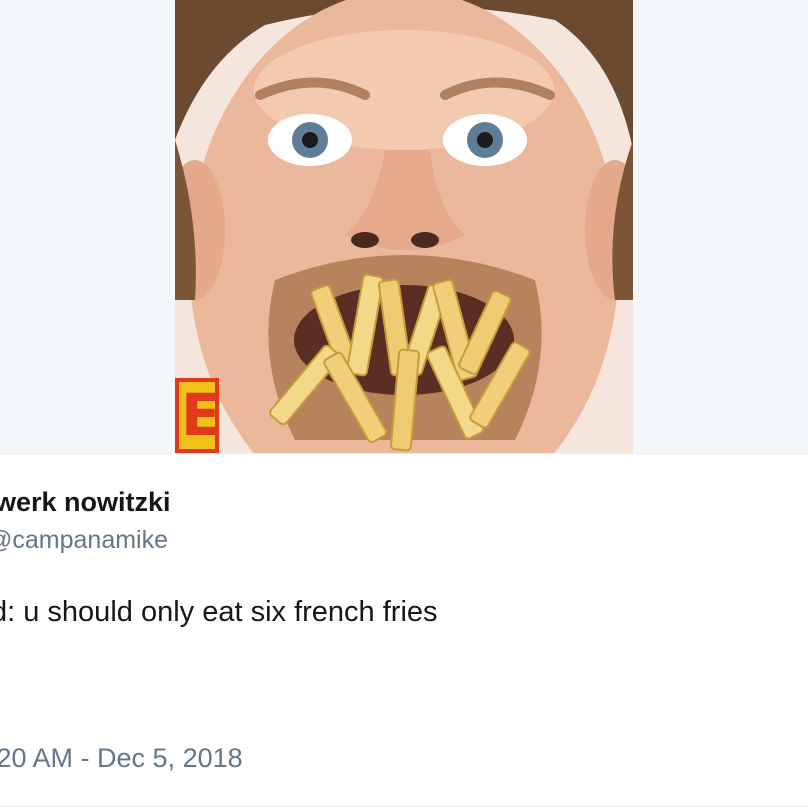  Describe the element at coordinates (219, 612) in the screenshot. I see `tweet-text: d: u should only eat six french fries` at that location.